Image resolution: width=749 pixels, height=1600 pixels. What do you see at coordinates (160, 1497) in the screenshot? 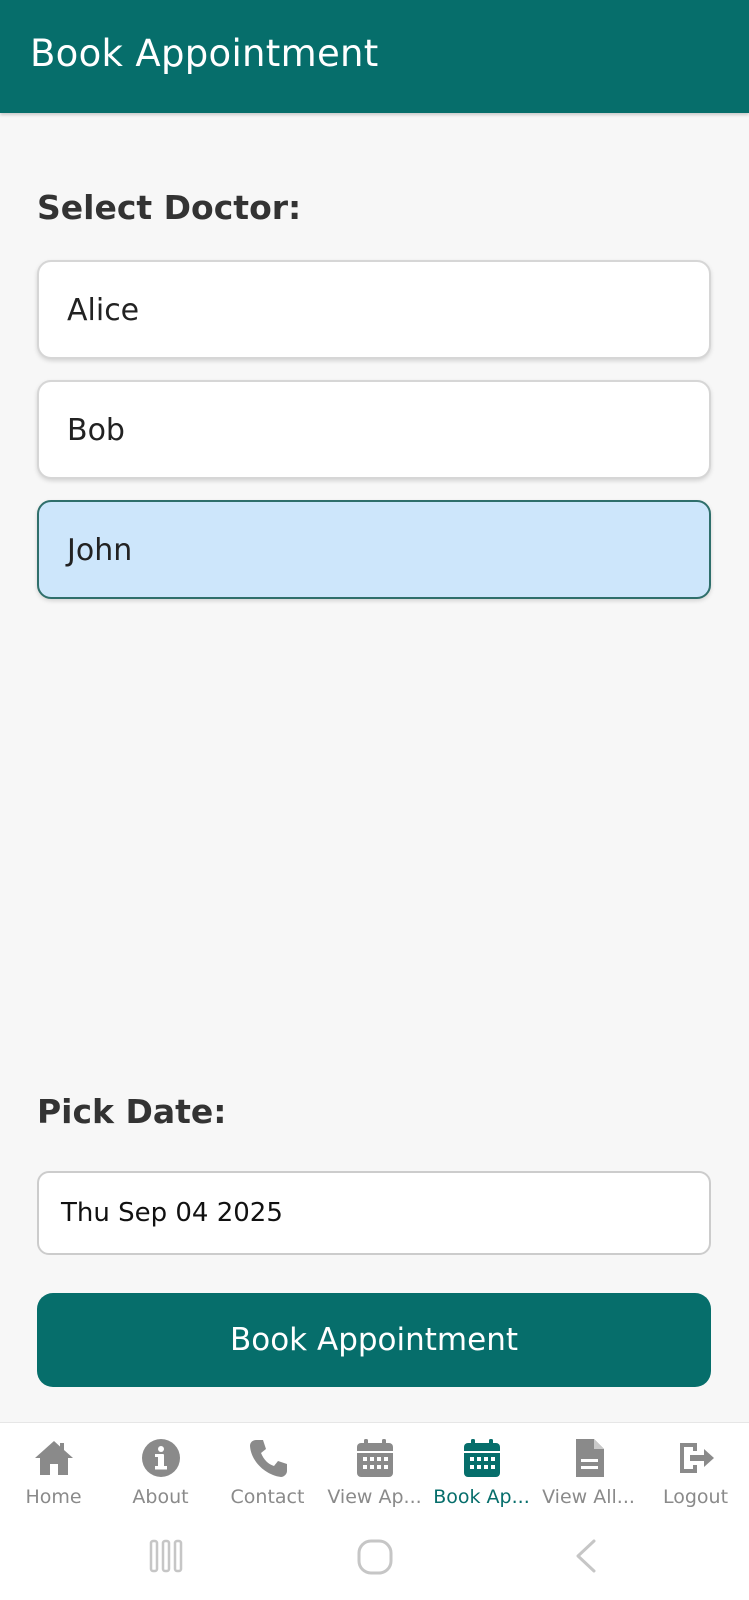
I see `tab-label: About` at bounding box center [160, 1497].